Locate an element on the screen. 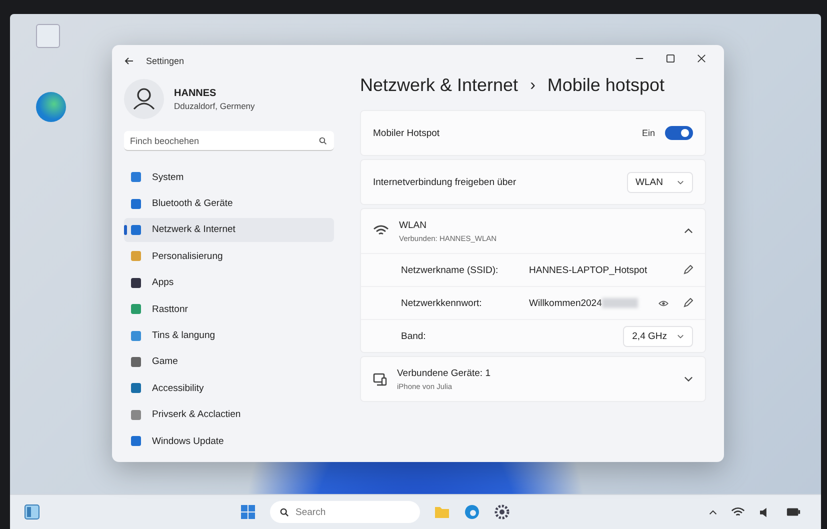 The width and height of the screenshot is (827, 529). battery-icon is located at coordinates (793, 512).